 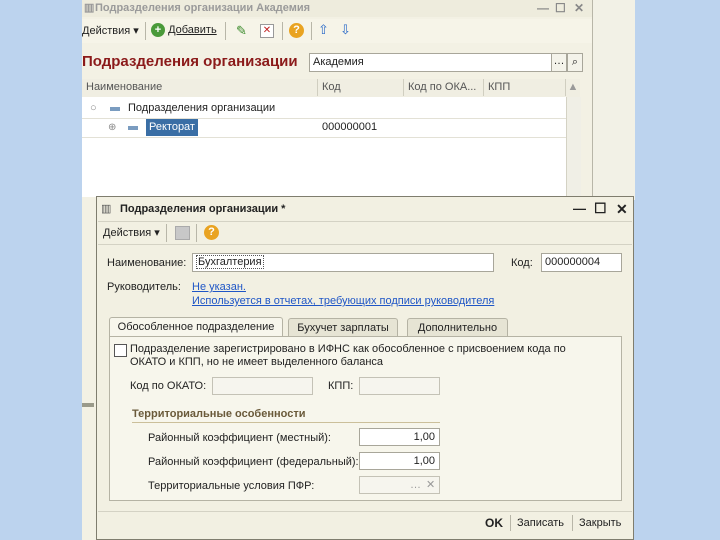 I want to click on column-name: Наименование, so click(x=200, y=87).